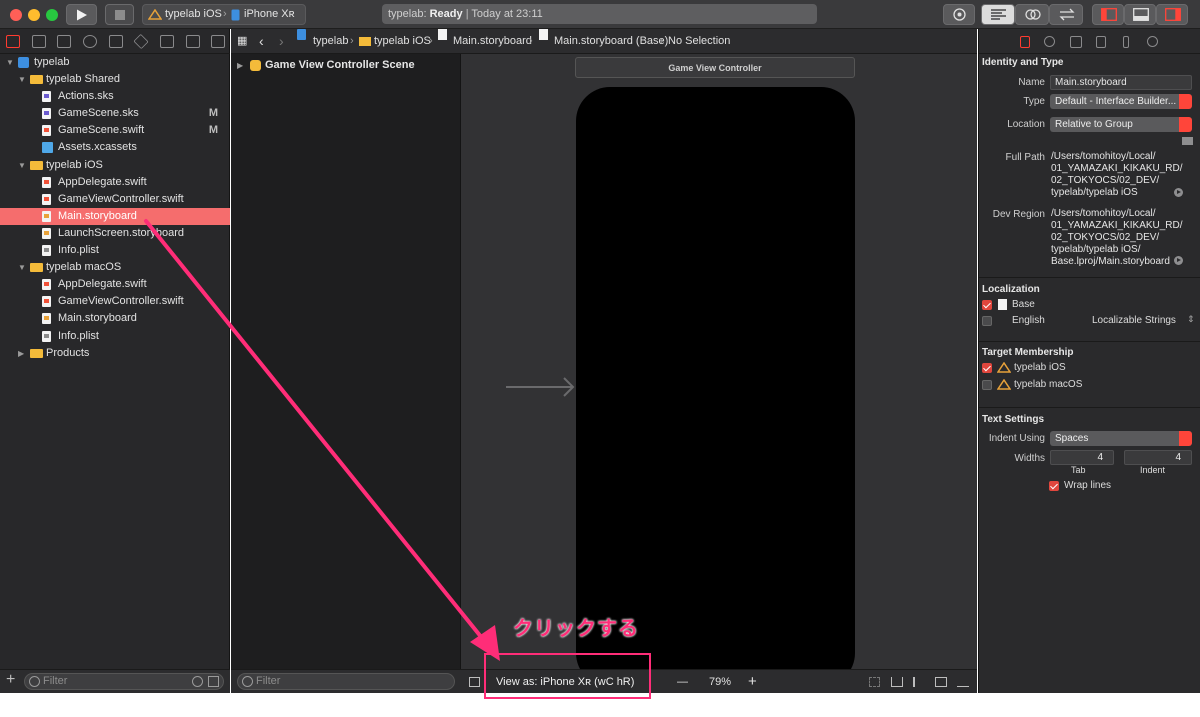 Image resolution: width=1200 pixels, height=717 pixels. What do you see at coordinates (987, 385) in the screenshot?
I see `target-macos-checkbox` at bounding box center [987, 385].